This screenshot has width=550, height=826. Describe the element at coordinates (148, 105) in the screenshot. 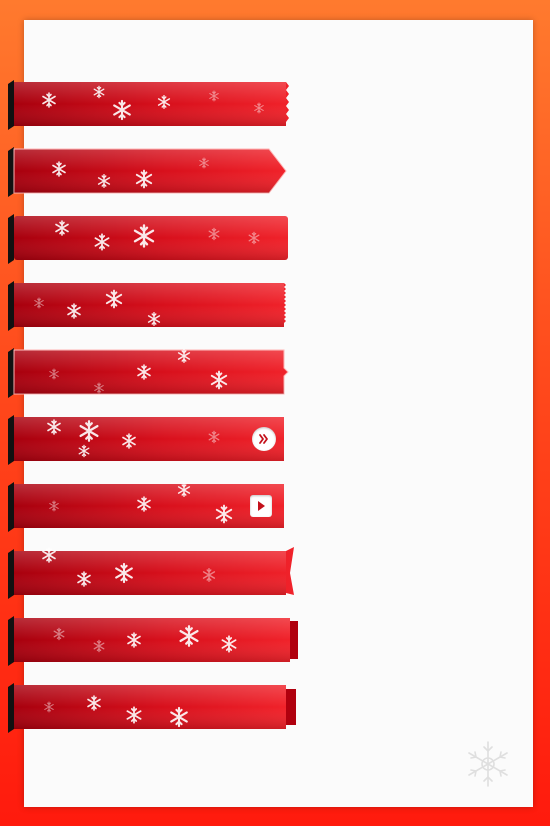

I see `ribbon-jagged-shape` at that location.